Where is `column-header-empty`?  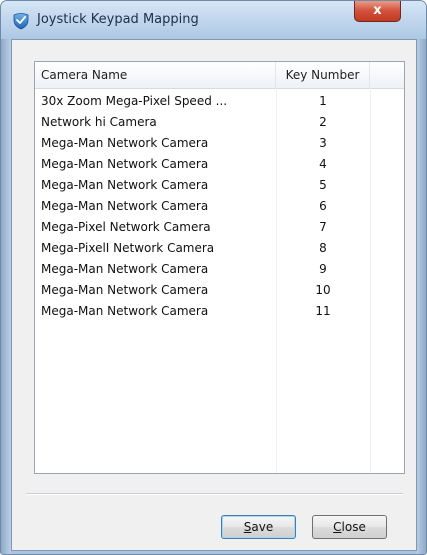 column-header-empty is located at coordinates (387, 75).